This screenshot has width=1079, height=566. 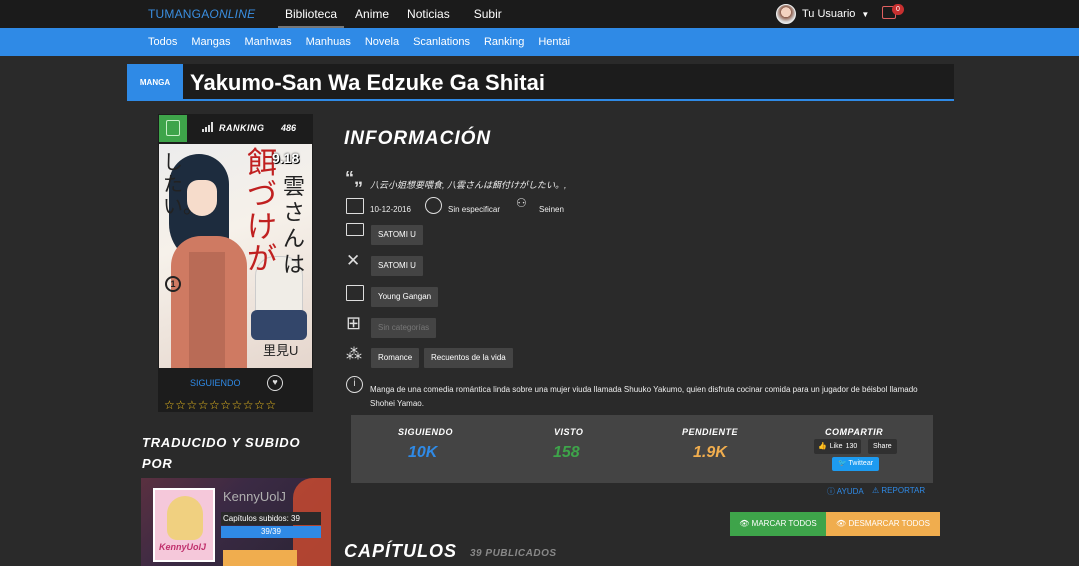 What do you see at coordinates (235, 256) in the screenshot?
I see `cover-image: したい。 餌づけが 雲さんは 1 里見U 9.18` at bounding box center [235, 256].